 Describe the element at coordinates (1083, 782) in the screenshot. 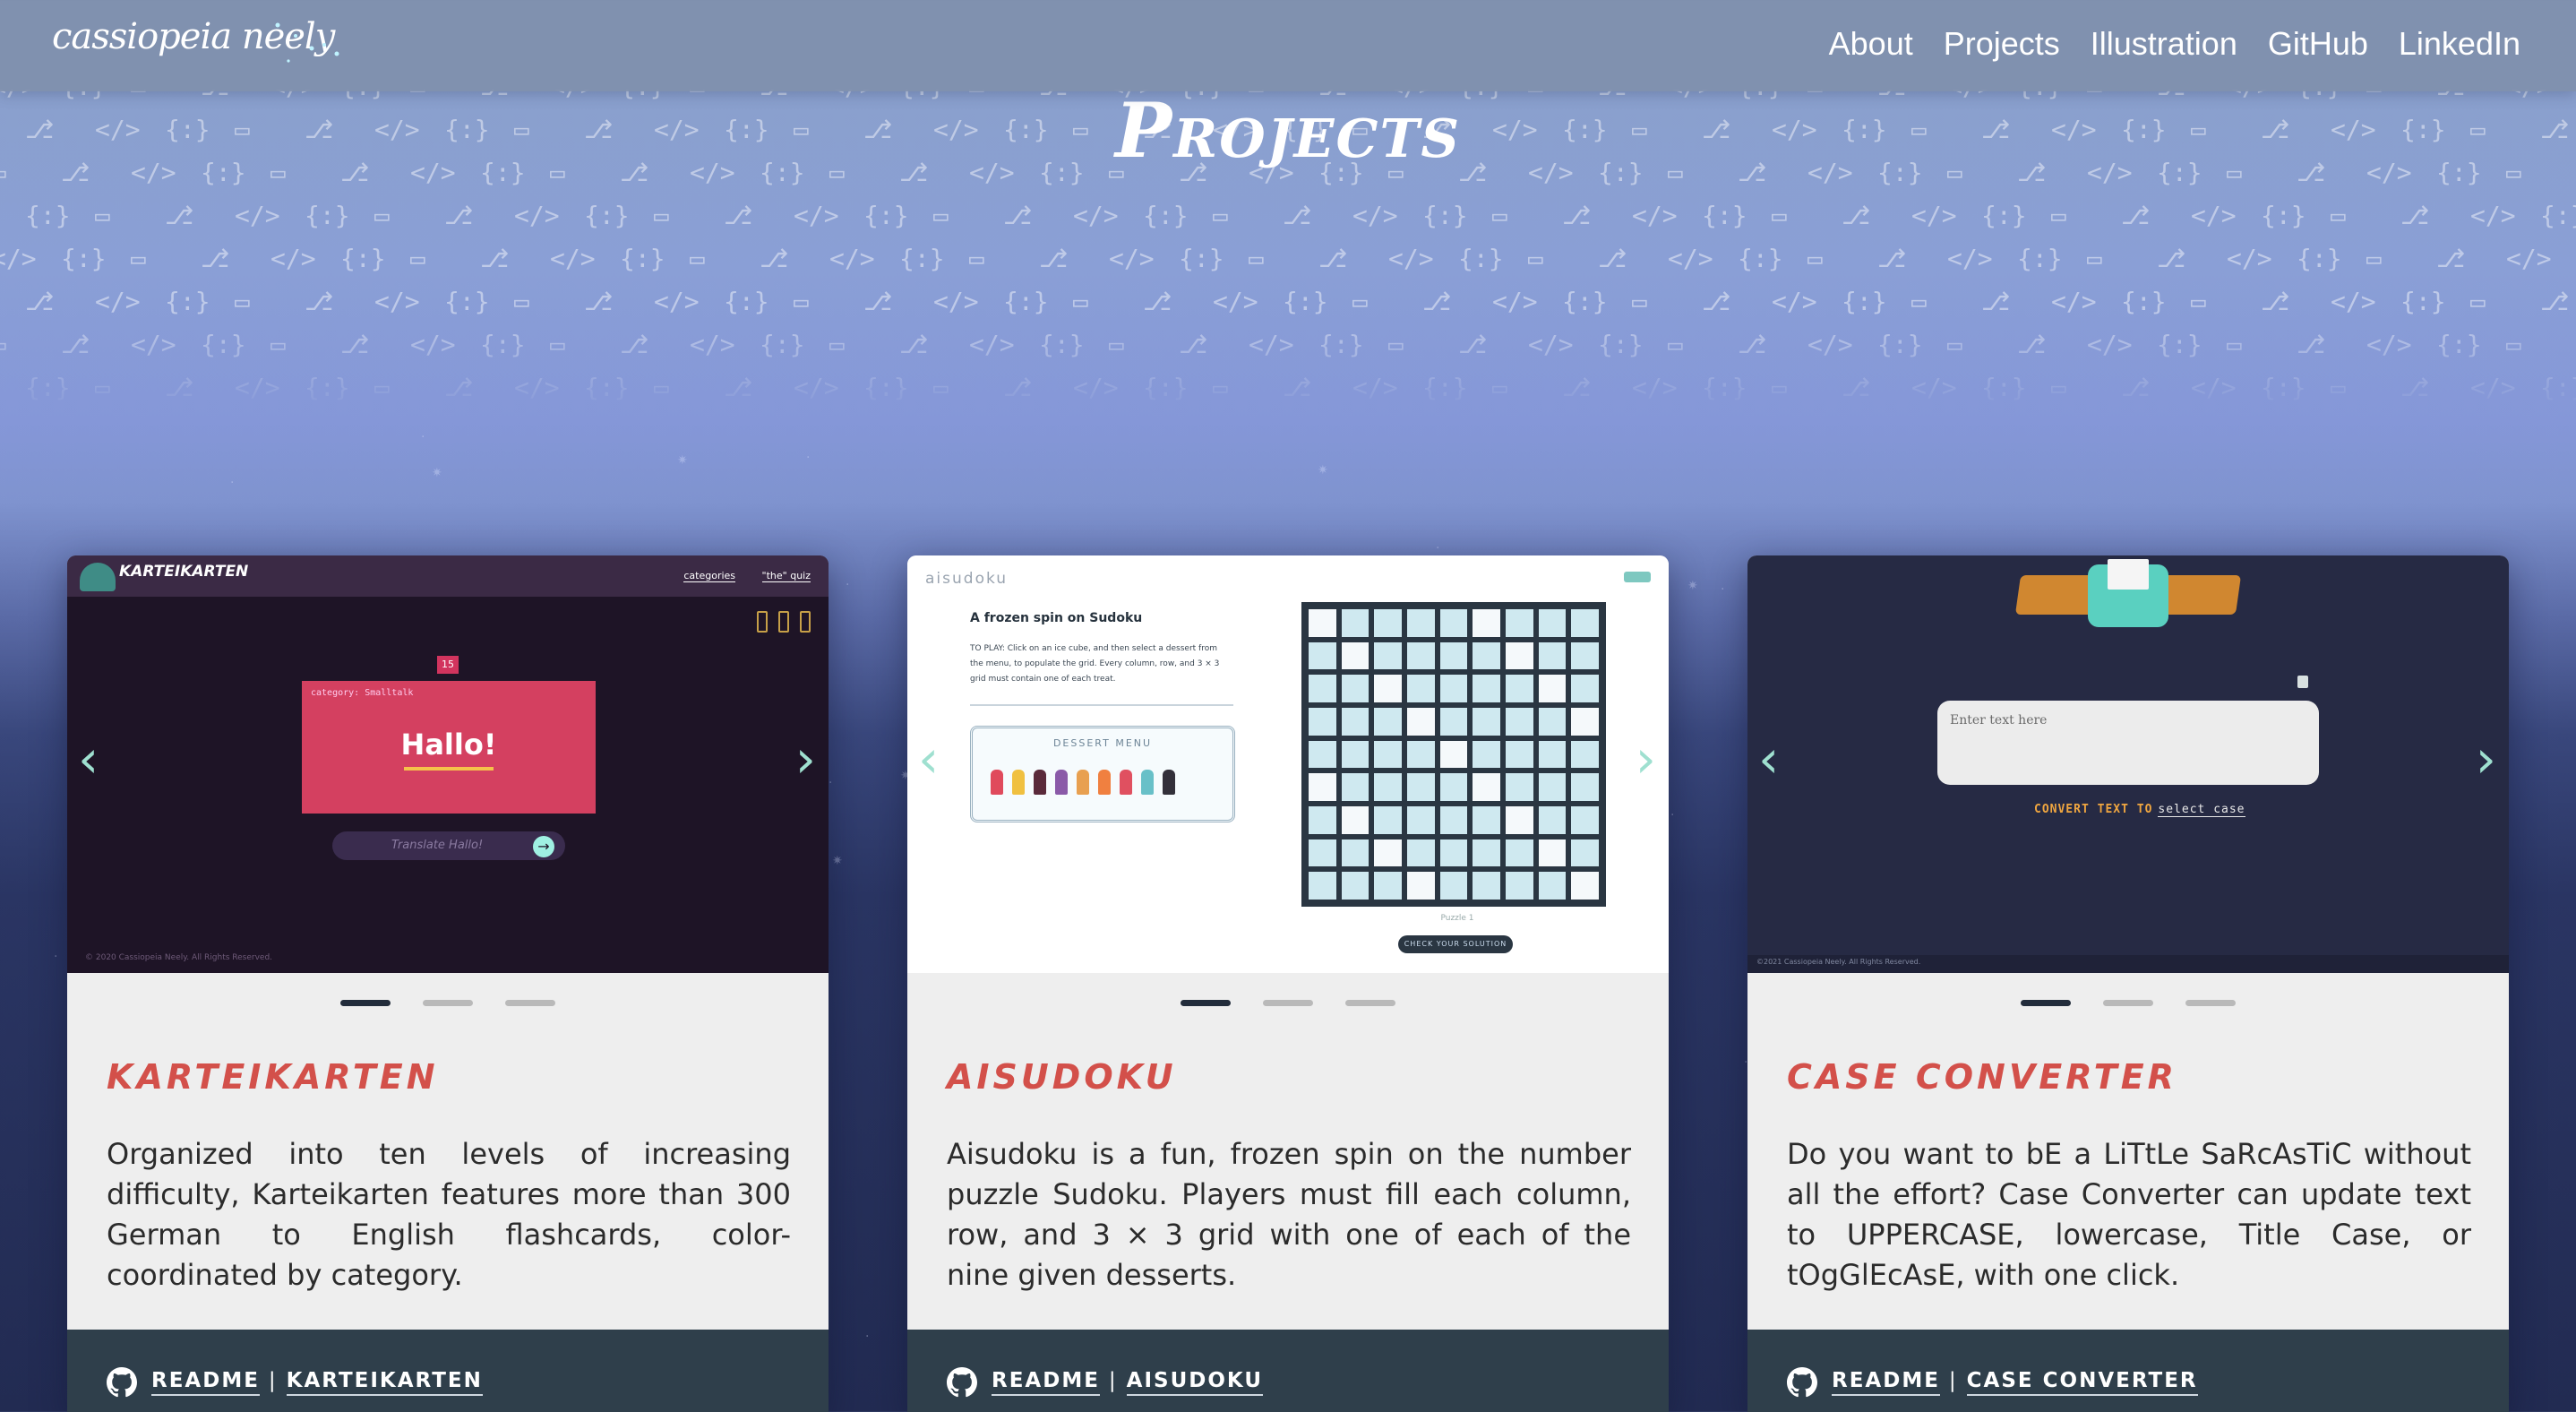

I see `dessert-options` at that location.